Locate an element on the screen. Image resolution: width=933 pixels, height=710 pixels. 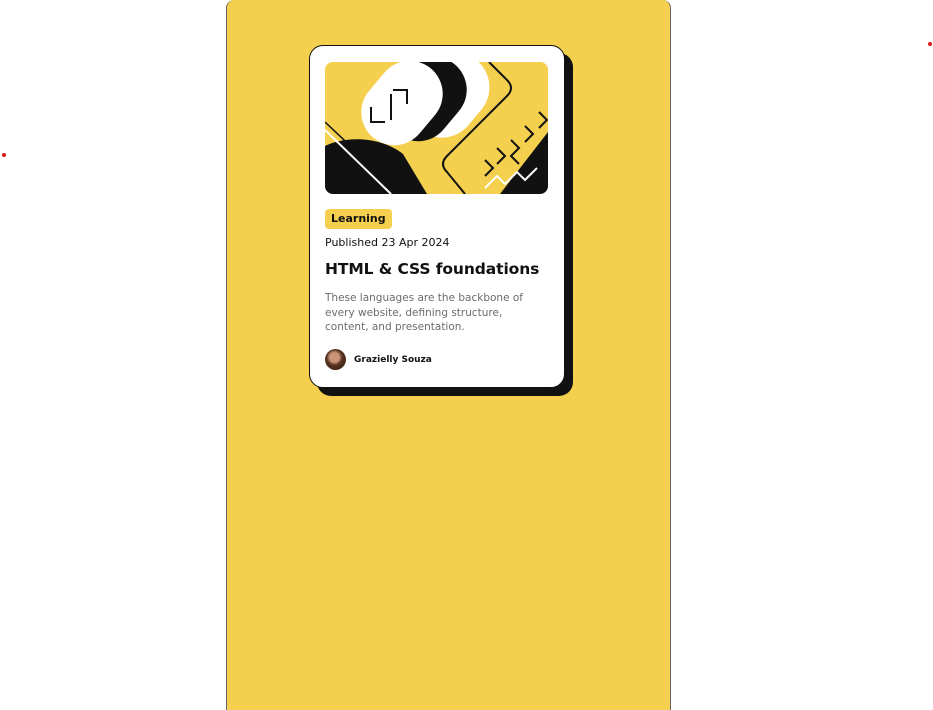
hero-illustration is located at coordinates (436, 128).